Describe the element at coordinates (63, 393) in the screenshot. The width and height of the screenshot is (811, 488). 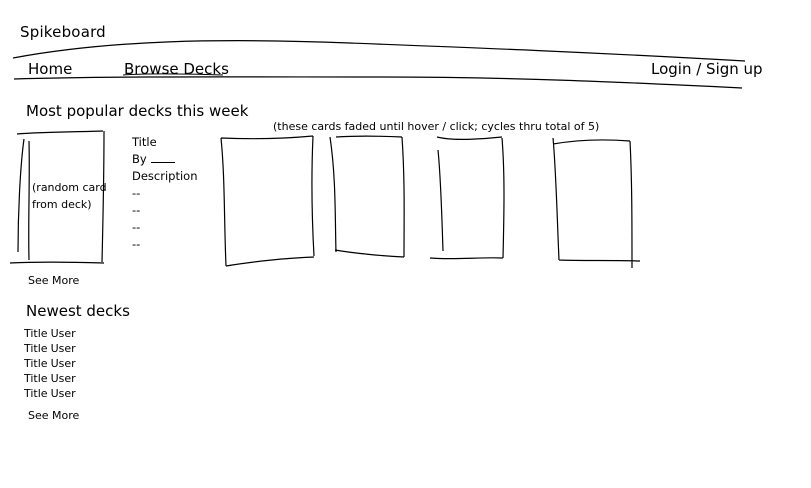
I see `newest-deck-user-5: User` at that location.